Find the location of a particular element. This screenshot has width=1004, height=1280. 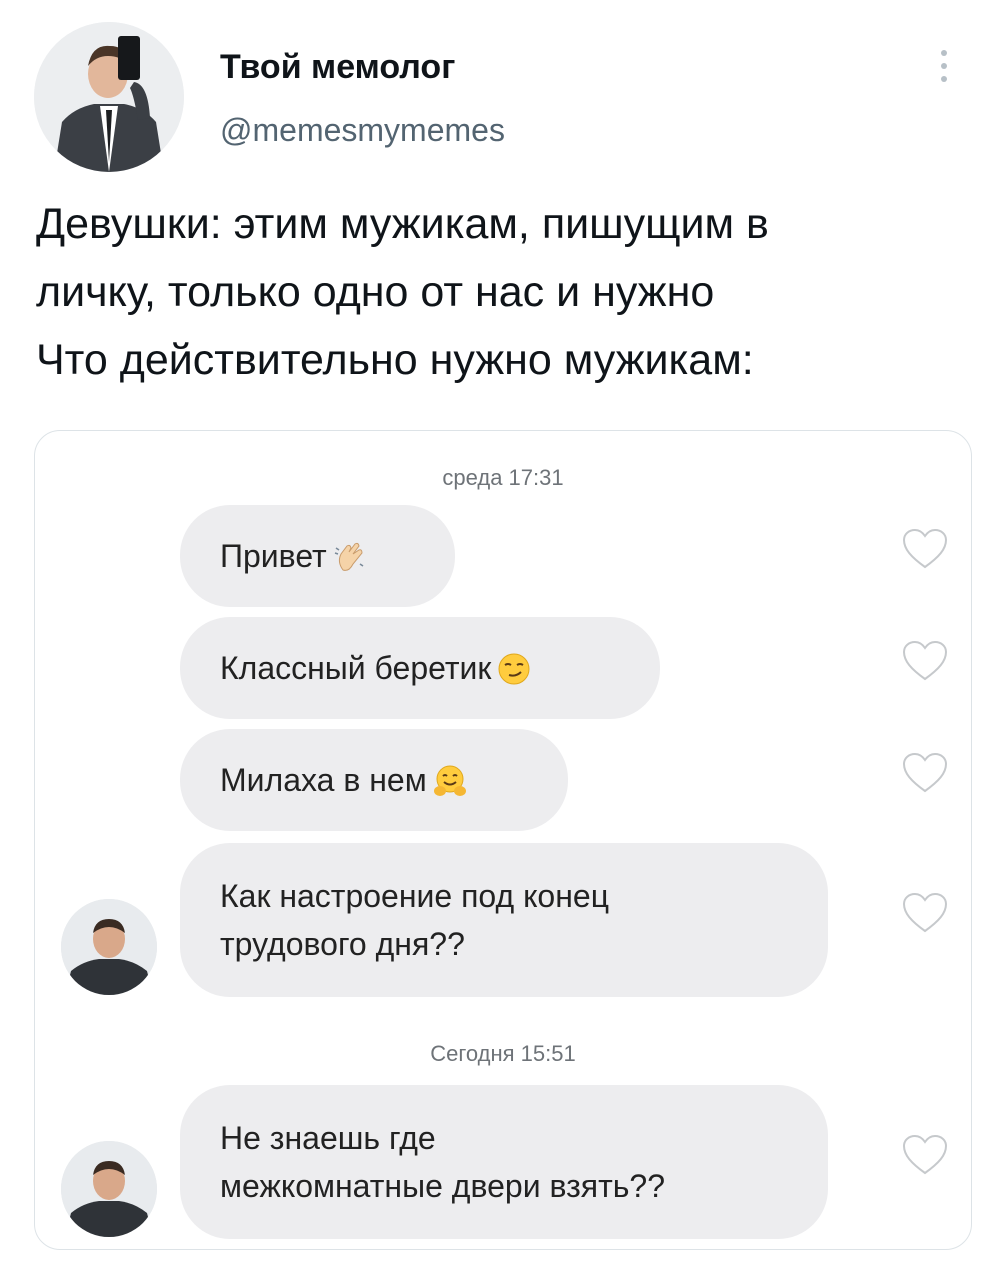

waving-hand-icon is located at coordinates (350, 556).